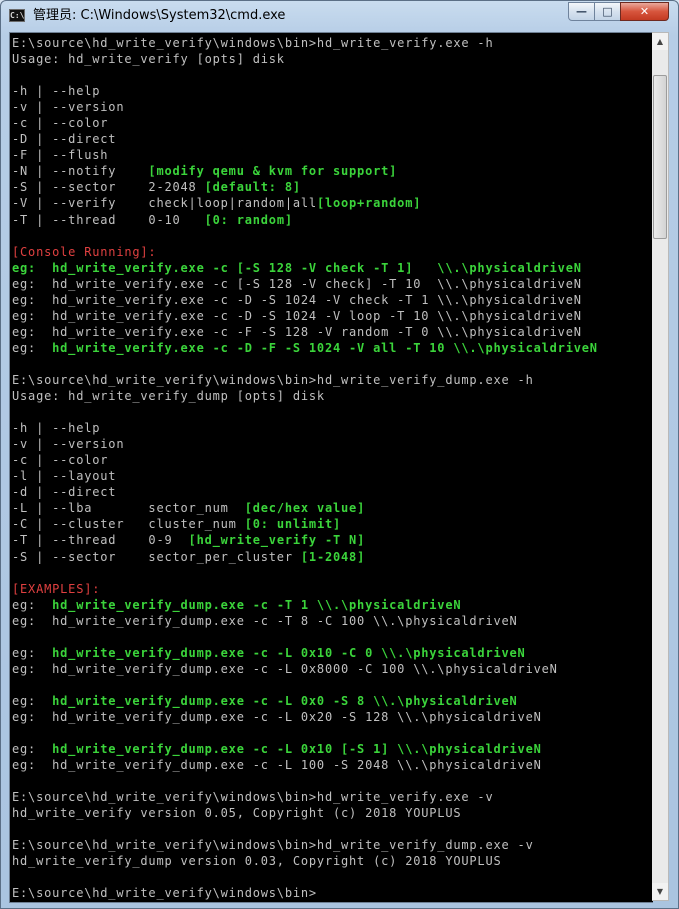 This screenshot has width=679, height=909. Describe the element at coordinates (660, 41) in the screenshot. I see `scroll-up-icon: ▲` at that location.